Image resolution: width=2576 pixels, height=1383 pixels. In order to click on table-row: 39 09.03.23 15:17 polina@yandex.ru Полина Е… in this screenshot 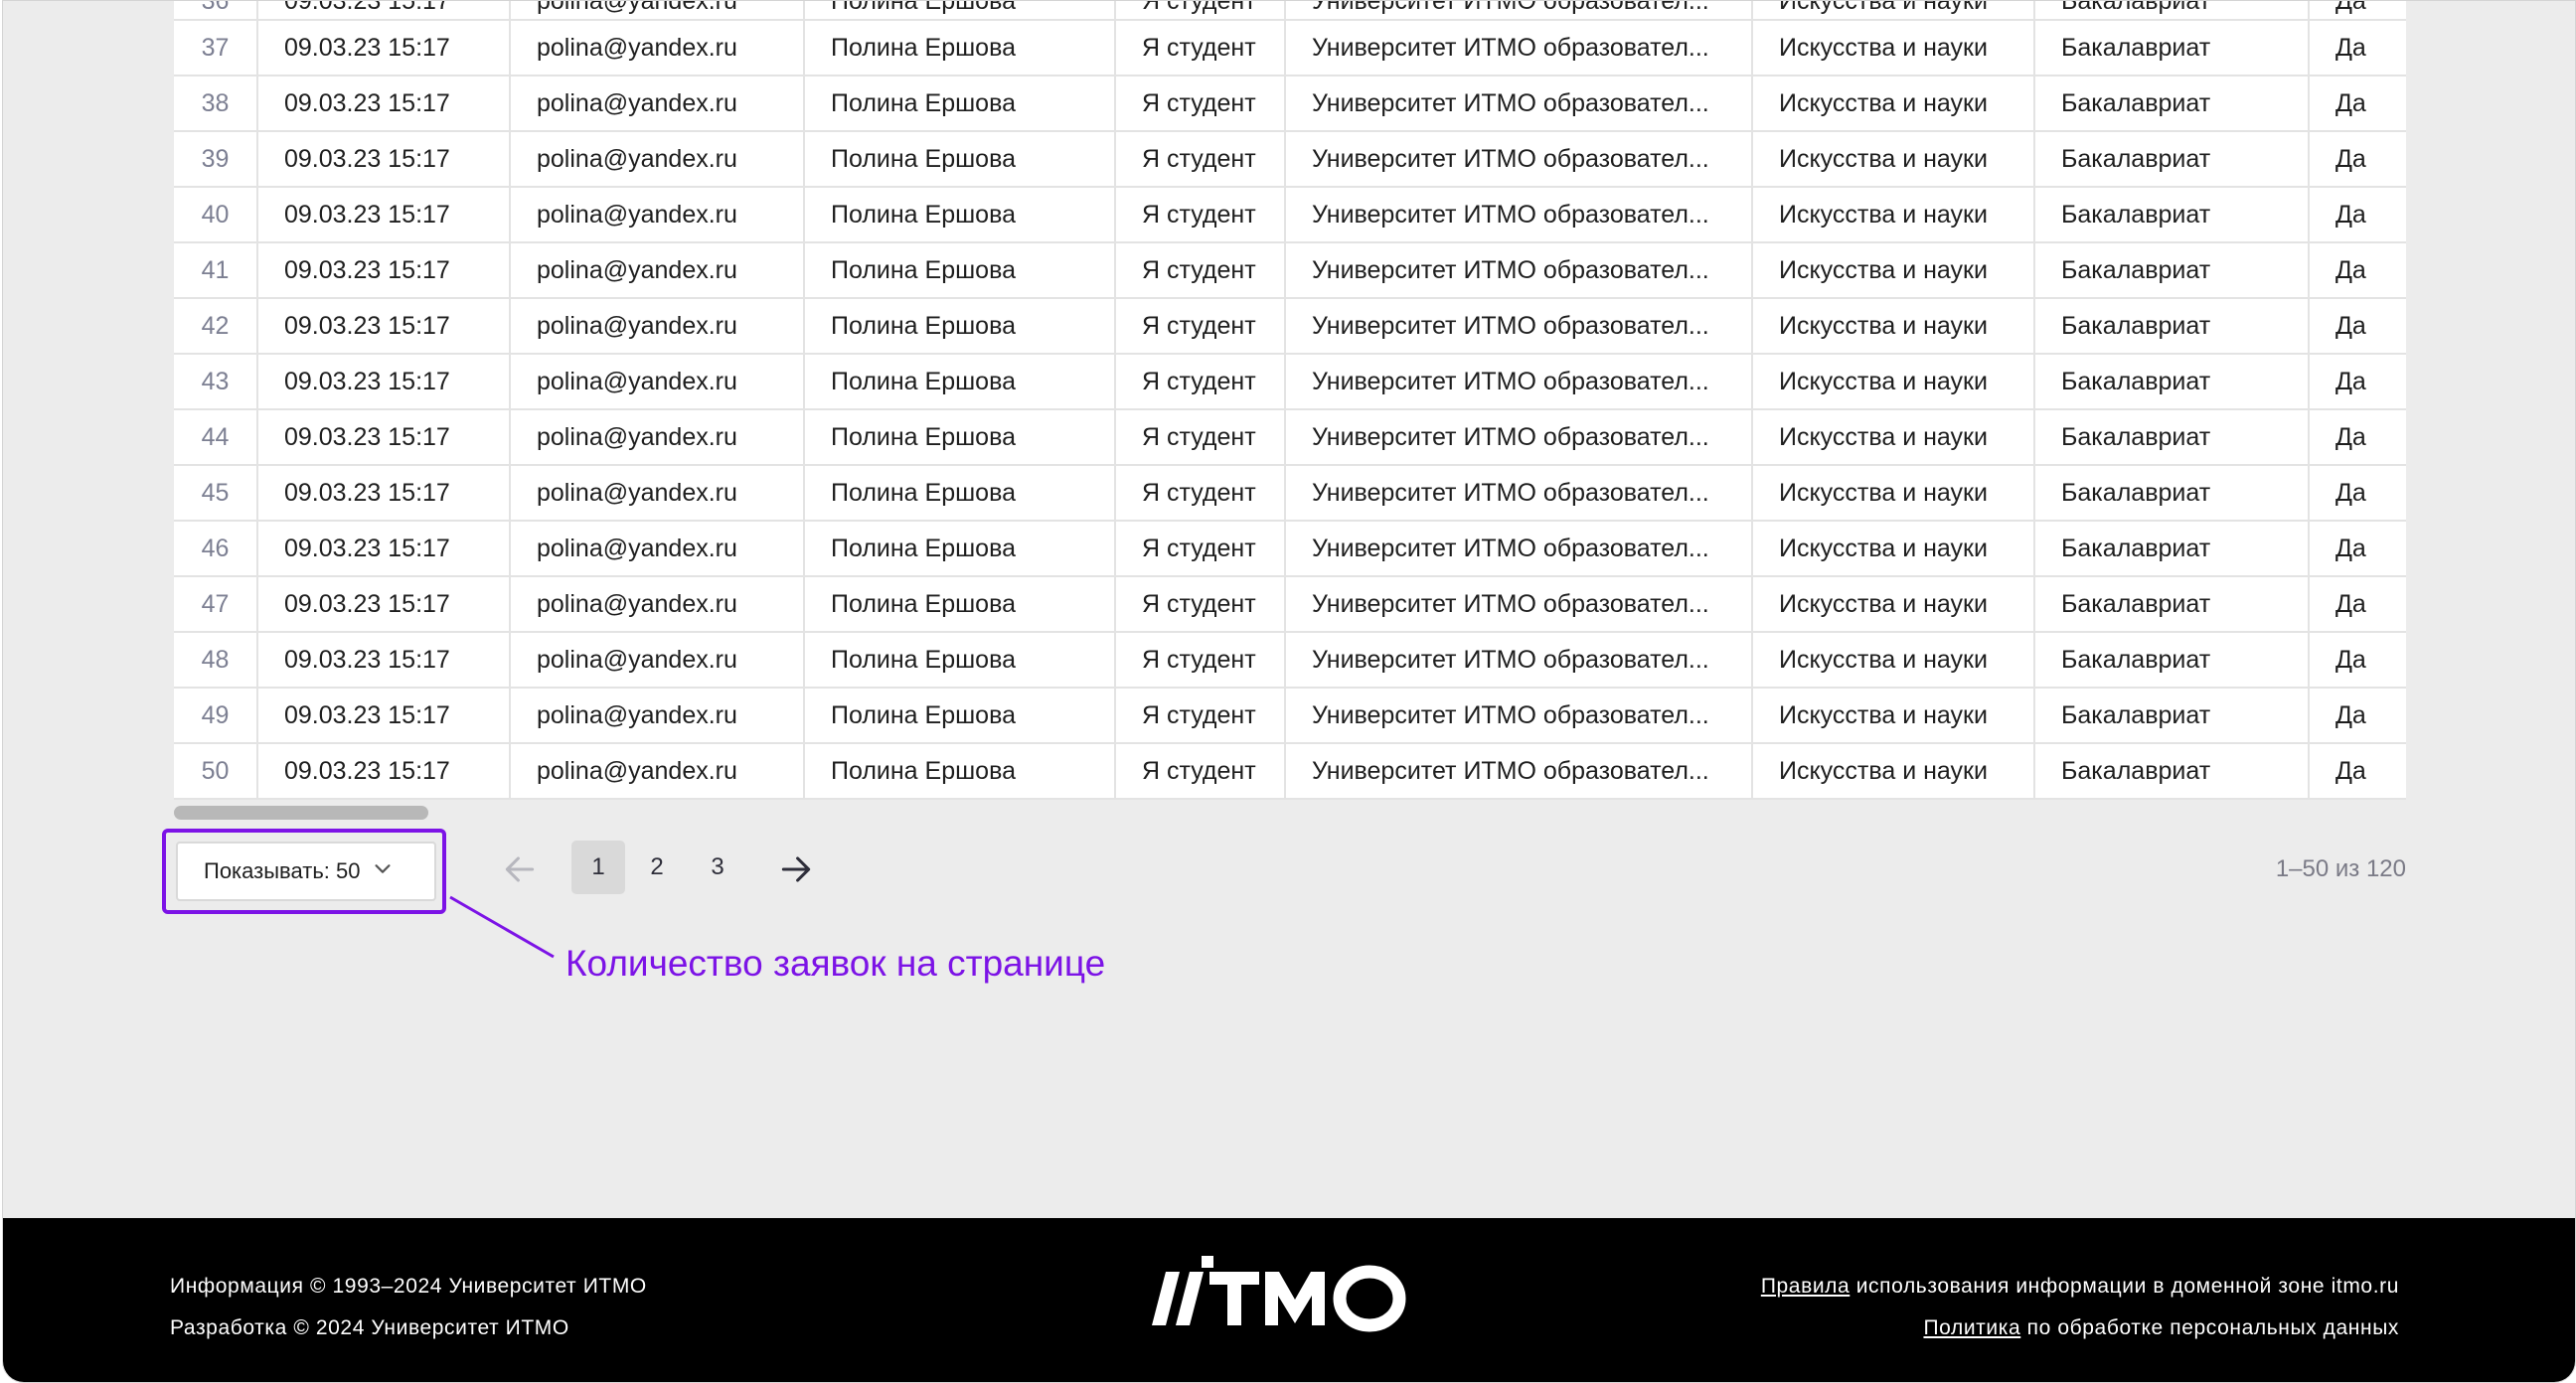, I will do `click(1290, 160)`.